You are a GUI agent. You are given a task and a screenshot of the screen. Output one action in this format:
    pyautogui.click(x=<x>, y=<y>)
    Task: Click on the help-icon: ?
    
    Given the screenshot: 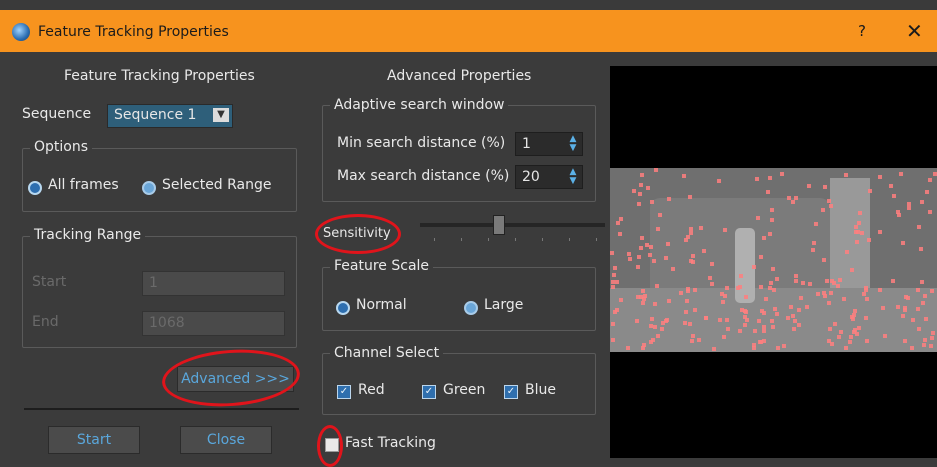 What is the action you would take?
    pyautogui.click(x=862, y=31)
    